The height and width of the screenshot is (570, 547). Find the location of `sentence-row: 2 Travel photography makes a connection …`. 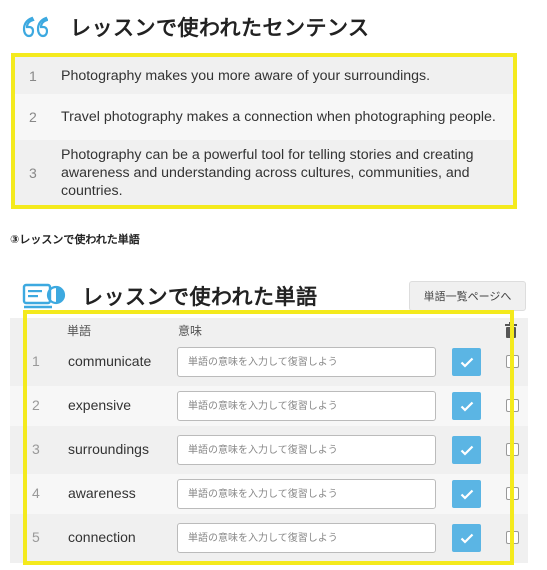

sentence-row: 2 Travel photography makes a connection … is located at coordinates (264, 117).